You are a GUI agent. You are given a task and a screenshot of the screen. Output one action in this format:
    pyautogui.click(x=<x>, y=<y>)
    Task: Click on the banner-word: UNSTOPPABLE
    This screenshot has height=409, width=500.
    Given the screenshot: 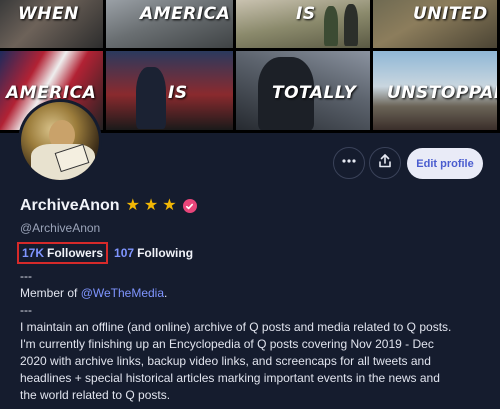 What is the action you would take?
    pyautogui.click(x=442, y=93)
    